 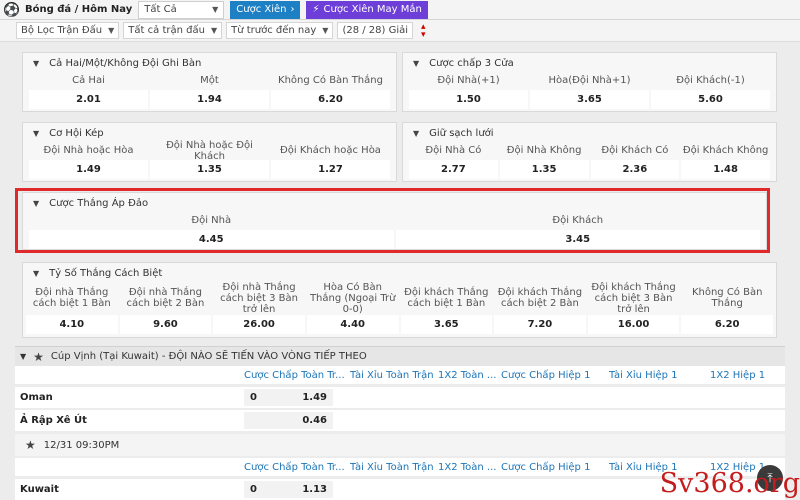 I want to click on odds-option: Đội khách Thắng cách biệt 2 Bàn 7.20, so click(x=540, y=308).